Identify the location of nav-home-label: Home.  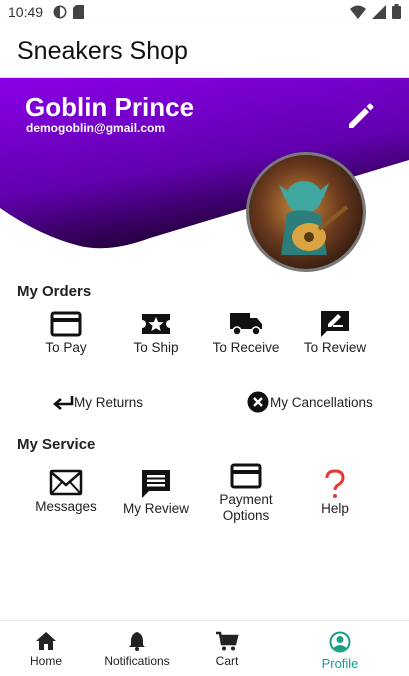
(45, 661).